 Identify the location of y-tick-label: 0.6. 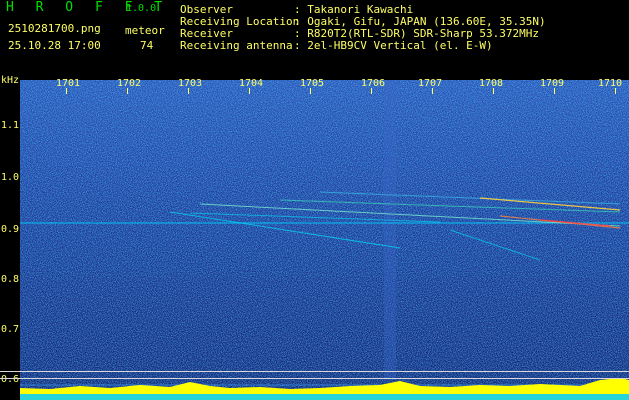
(10, 379).